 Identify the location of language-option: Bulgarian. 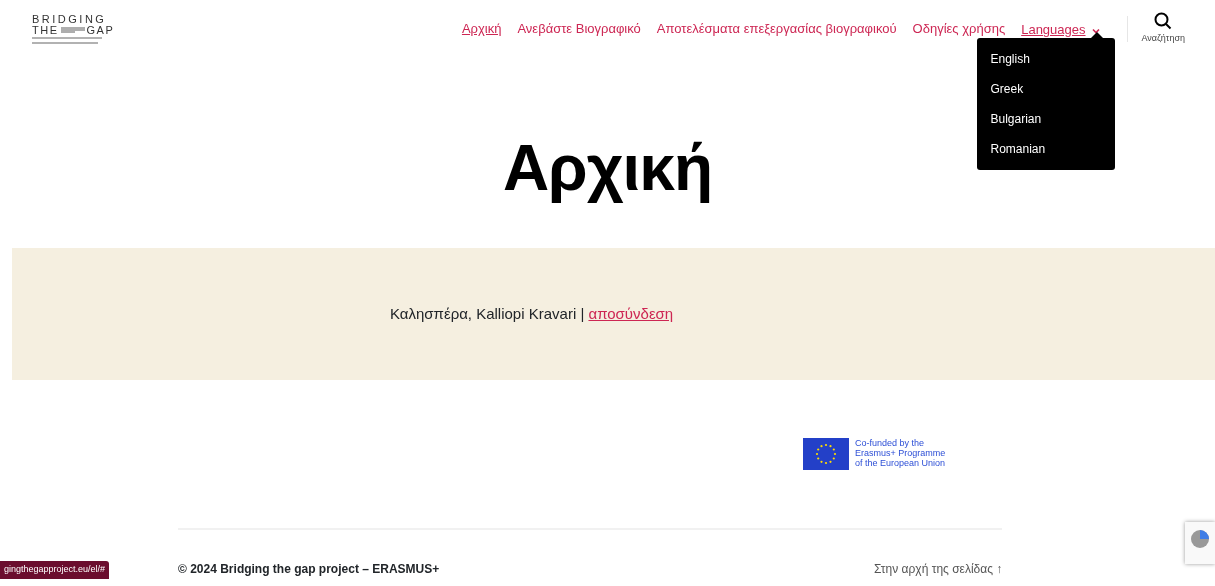
(1045, 119).